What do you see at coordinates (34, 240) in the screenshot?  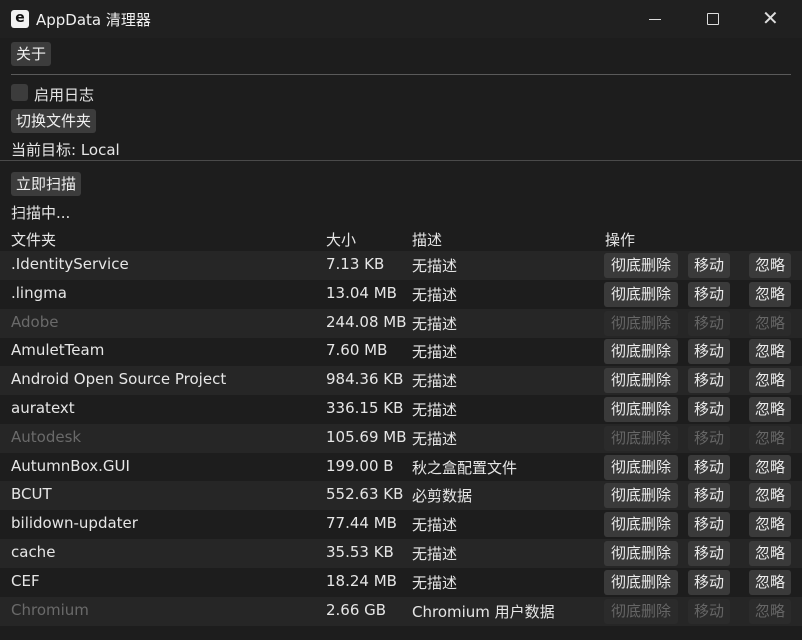 I see `header-folder: 文件夹` at bounding box center [34, 240].